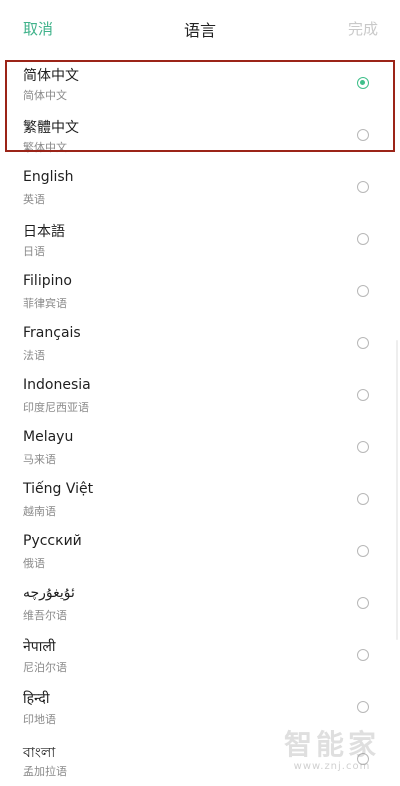 Image resolution: width=400 pixels, height=786 pixels. I want to click on language-native-name: 维吾尔语, so click(45, 615).